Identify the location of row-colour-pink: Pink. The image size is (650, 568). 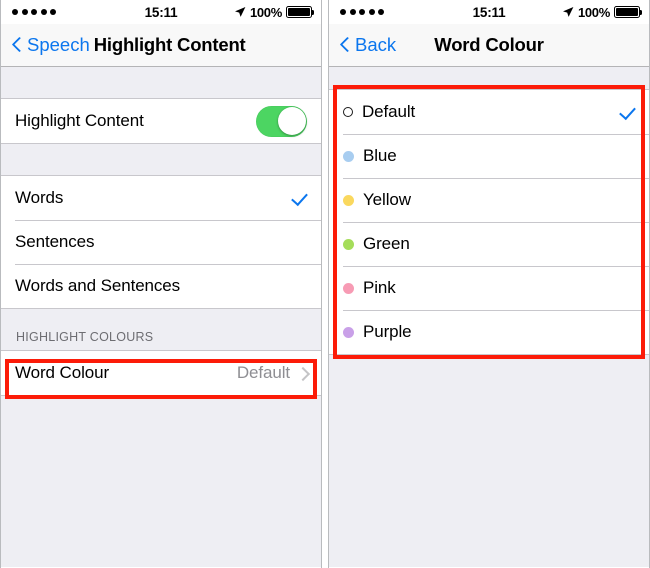
(489, 288).